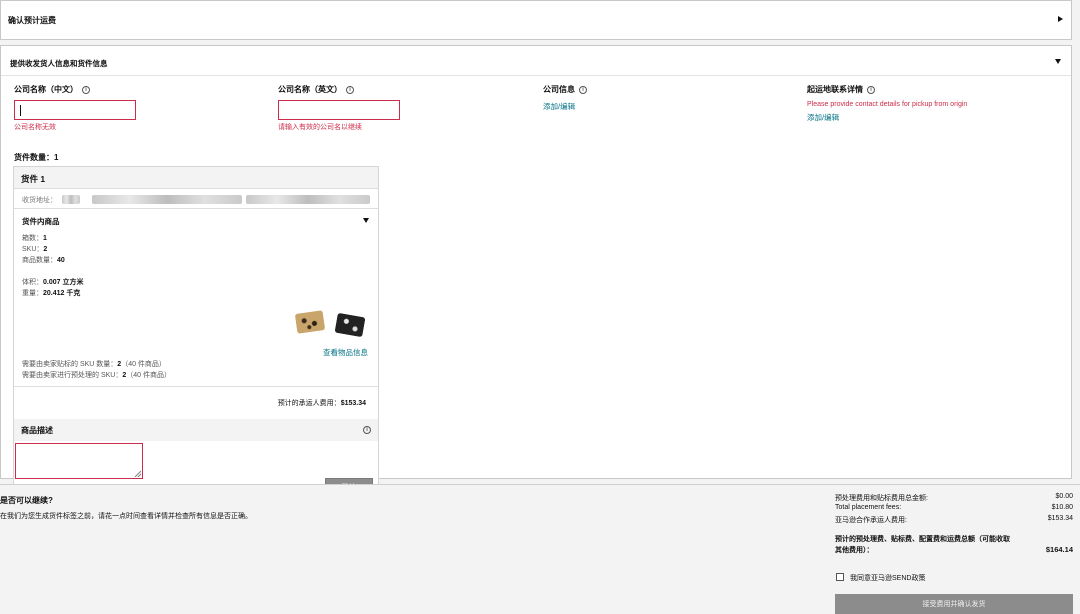 This screenshot has height=614, width=1080. I want to click on description-header: 商品描述 i, so click(196, 430).